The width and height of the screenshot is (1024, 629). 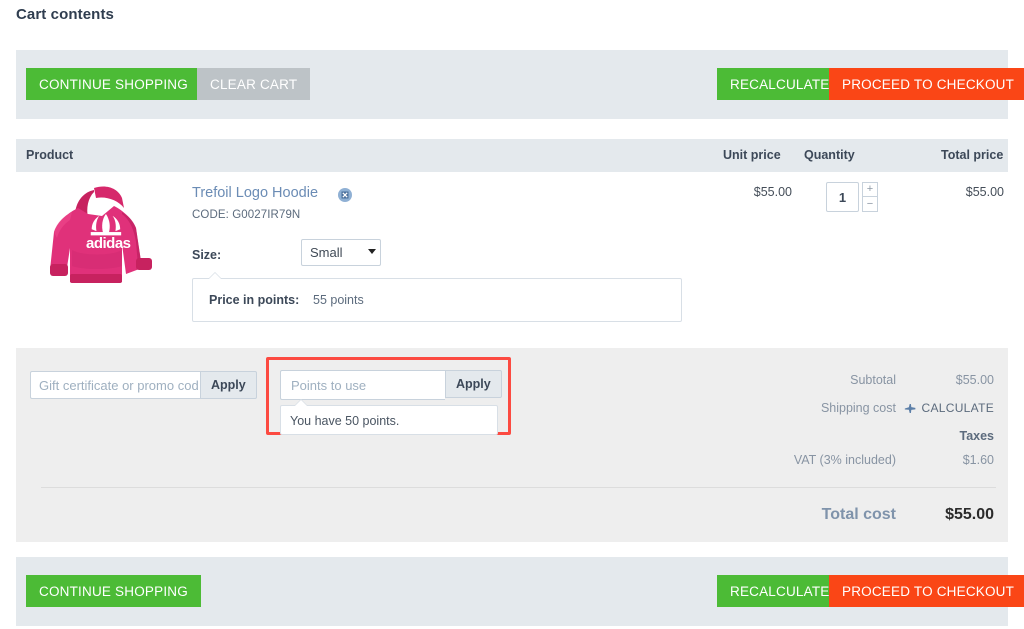 What do you see at coordinates (254, 300) in the screenshot?
I see `price-in-points-label: Price in points:` at bounding box center [254, 300].